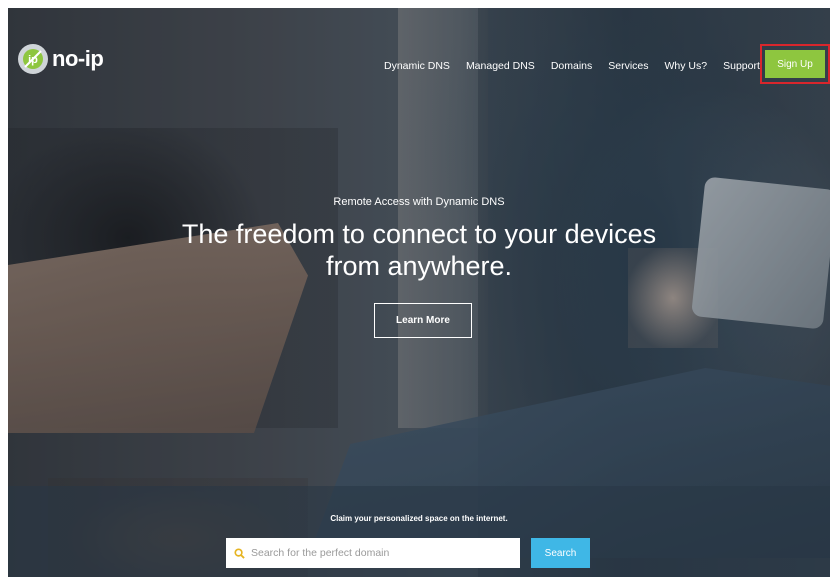 Image resolution: width=830 pixels, height=577 pixels. I want to click on hero-headline-line2: from anywhere., so click(419, 266).